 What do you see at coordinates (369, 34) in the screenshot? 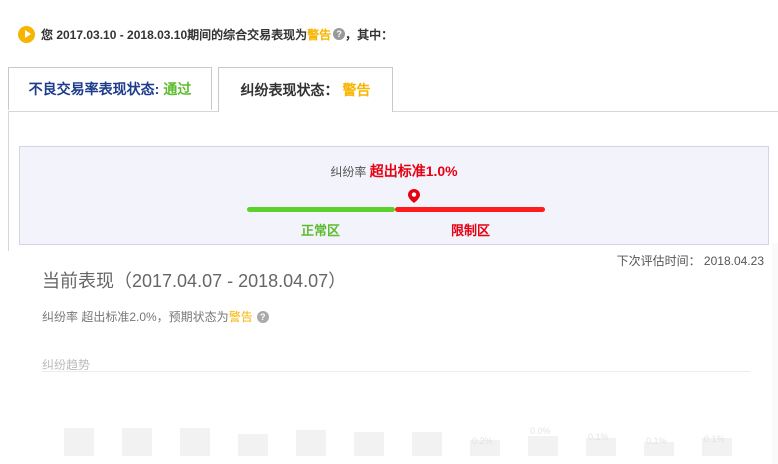
I see `header-suffix: ，其中：` at bounding box center [369, 34].